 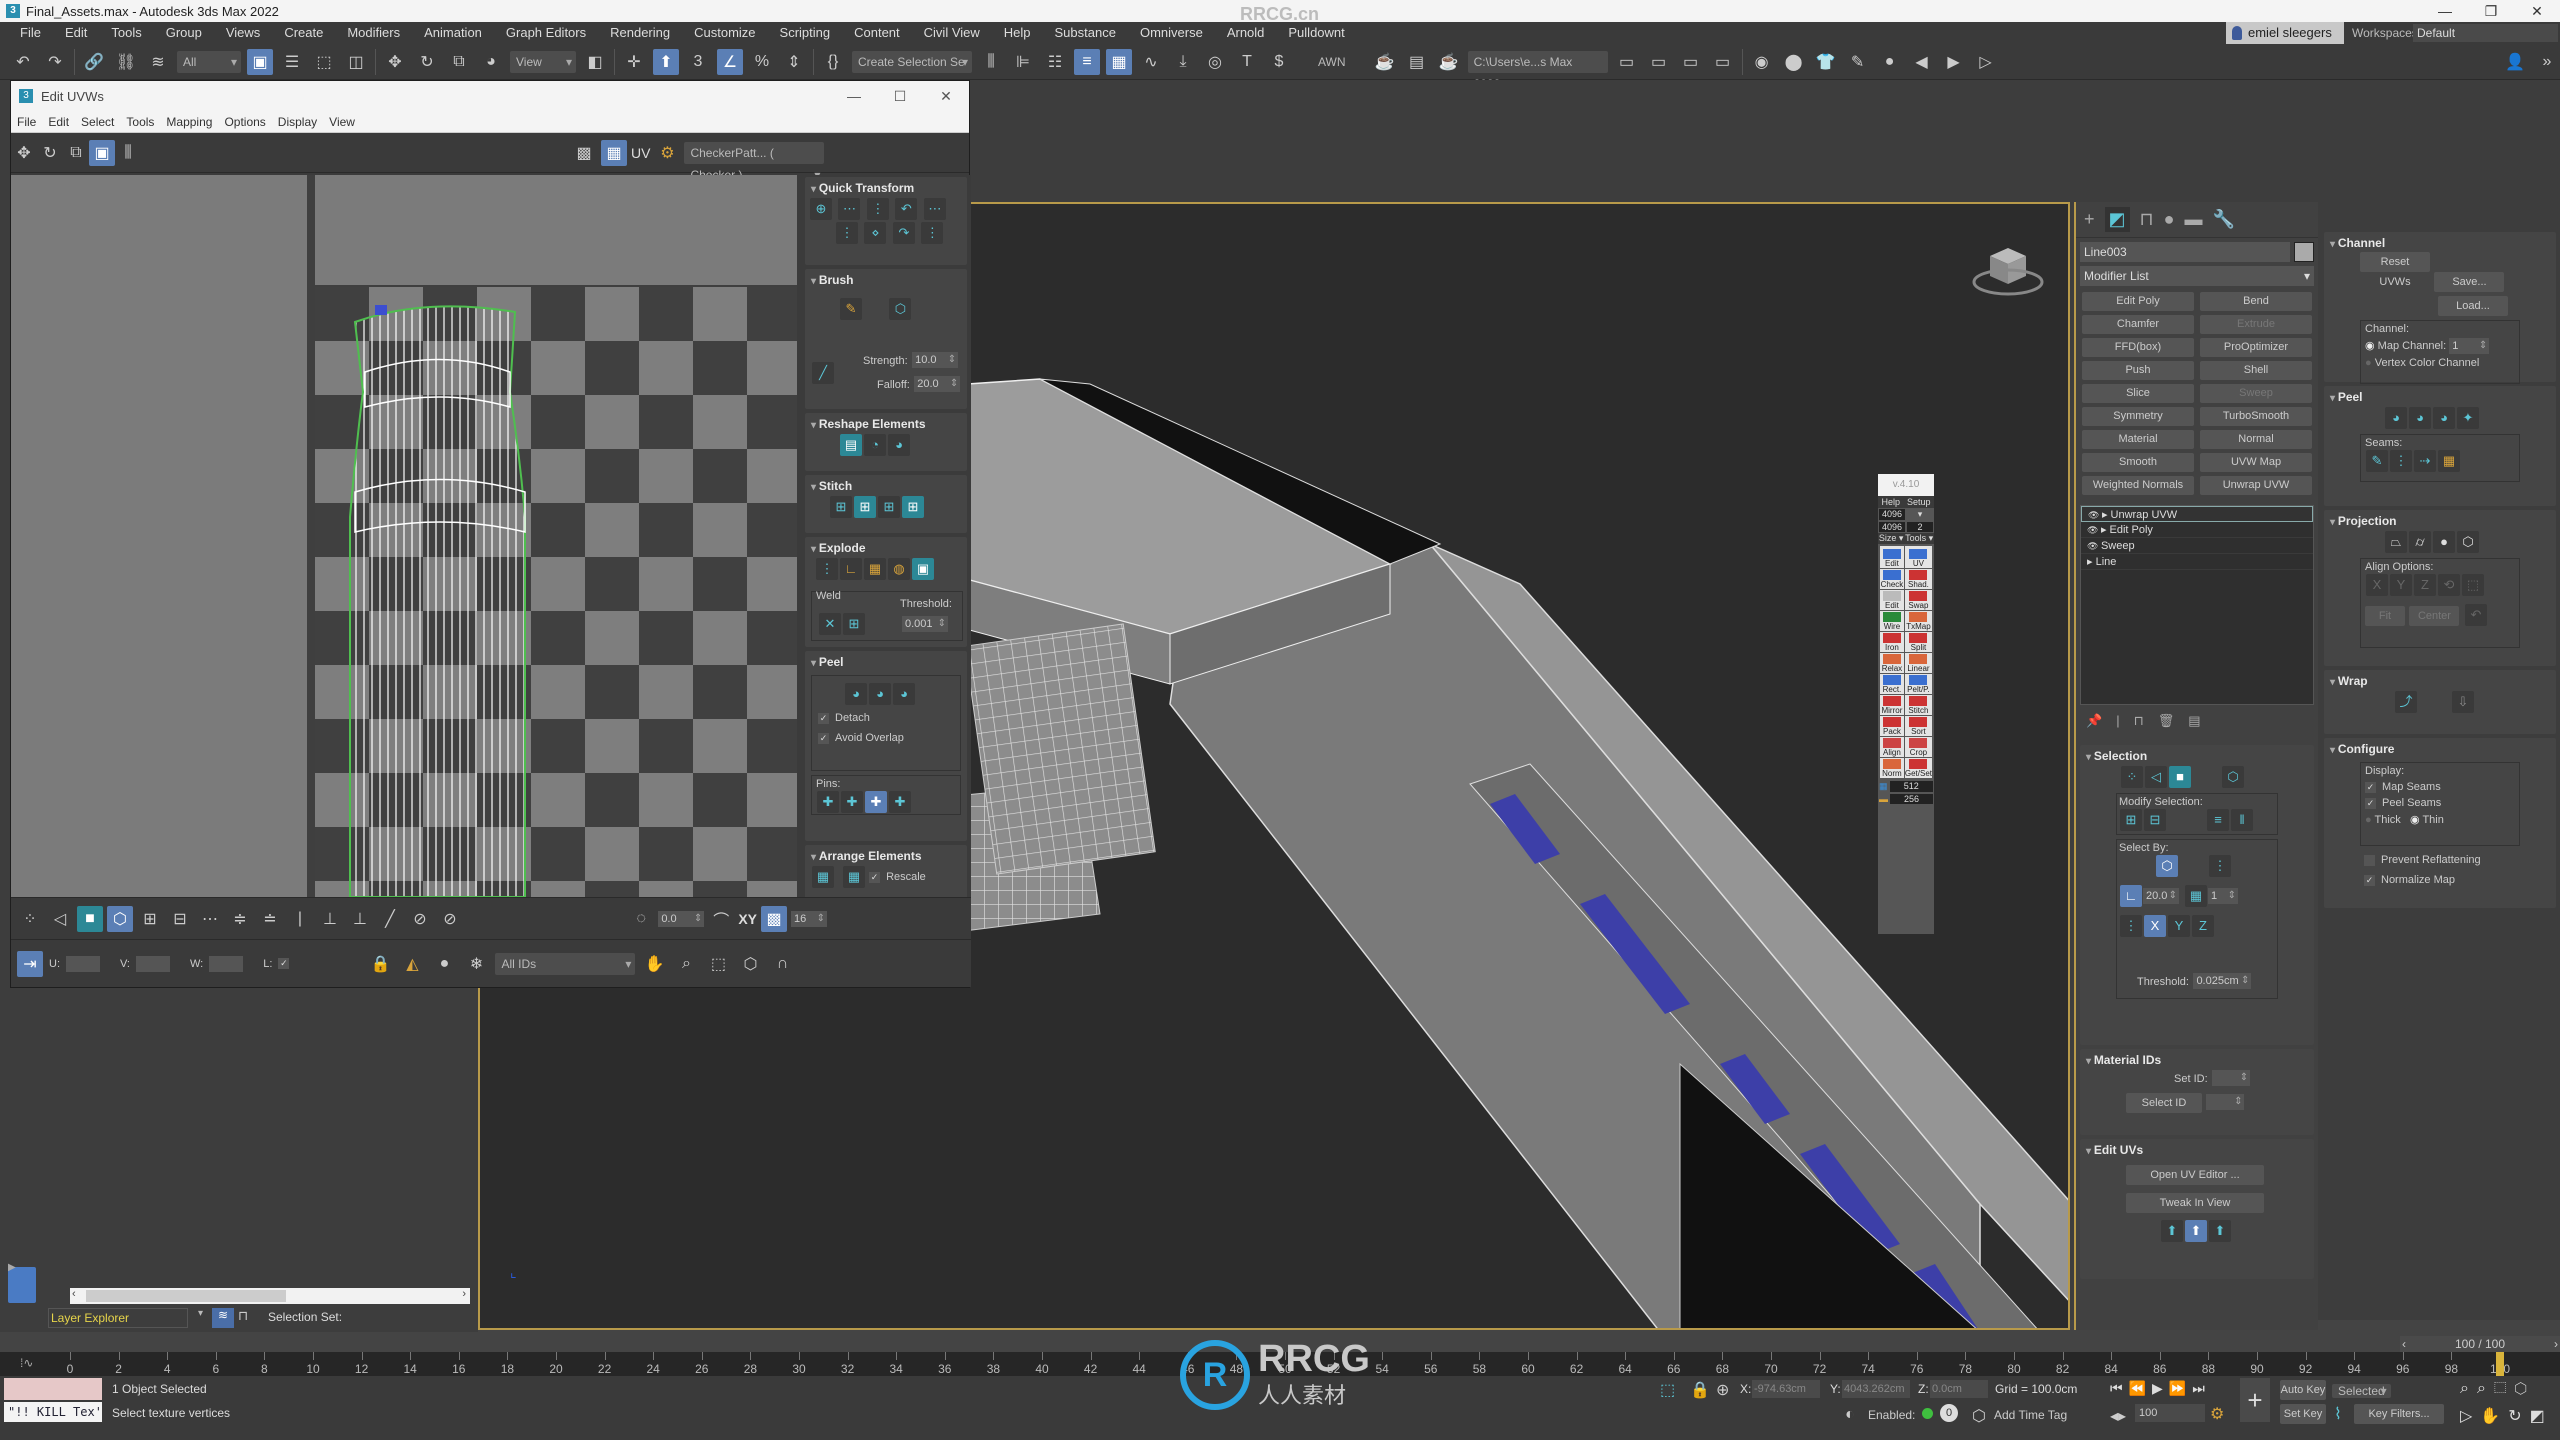 I want to click on pivot-center-icon: ◧, so click(x=595, y=62).